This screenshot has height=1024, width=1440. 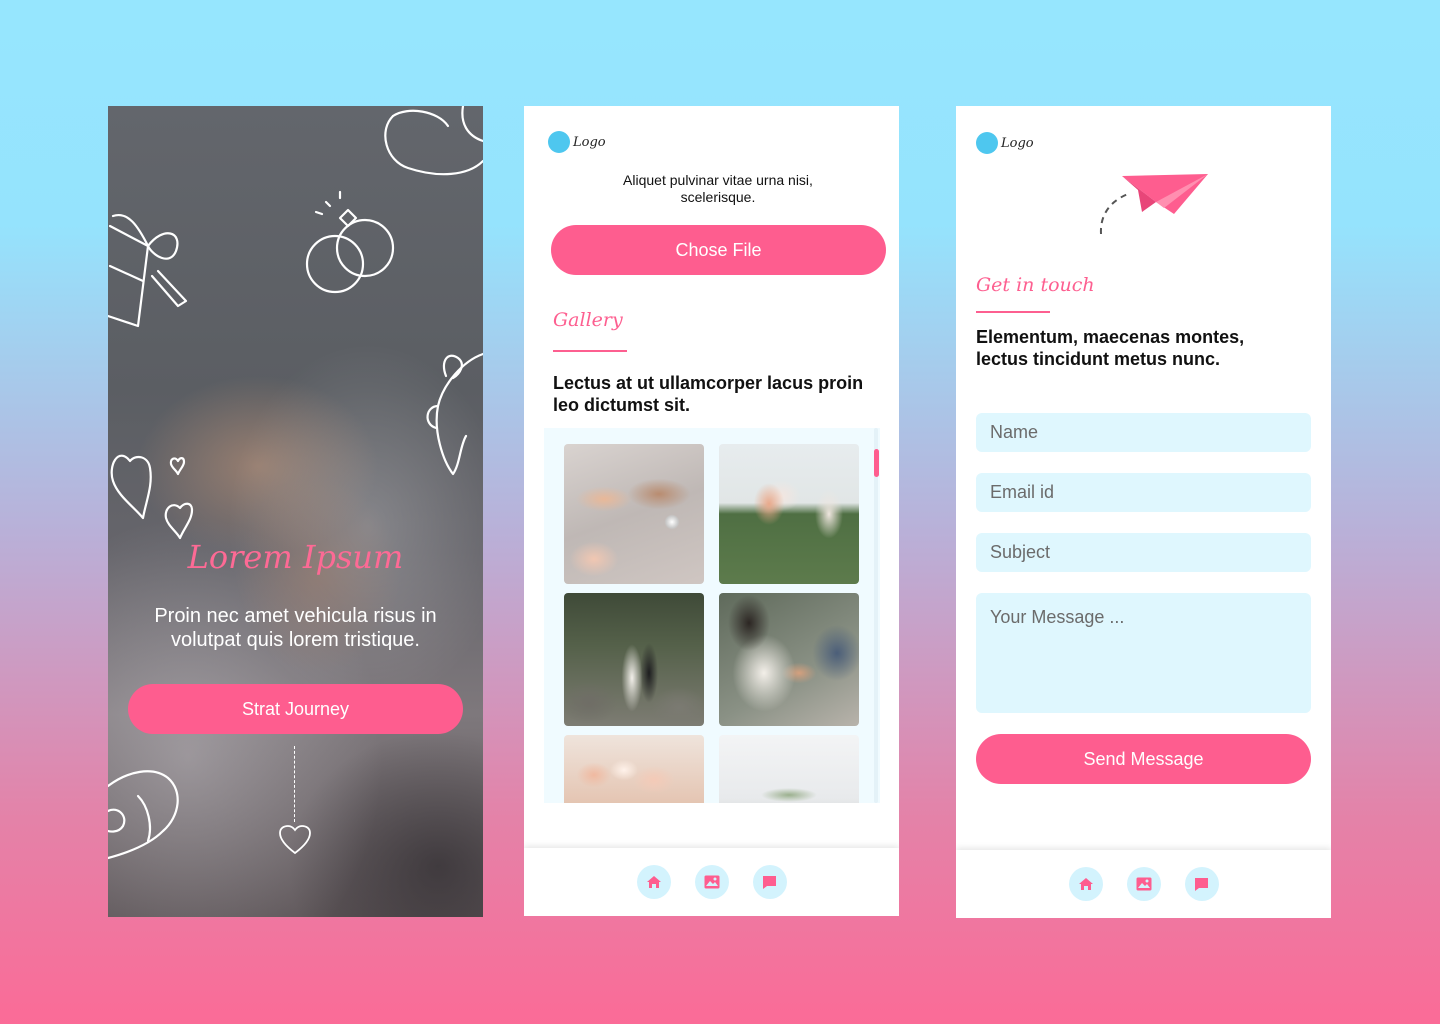 What do you see at coordinates (1143, 432) in the screenshot?
I see `name-input` at bounding box center [1143, 432].